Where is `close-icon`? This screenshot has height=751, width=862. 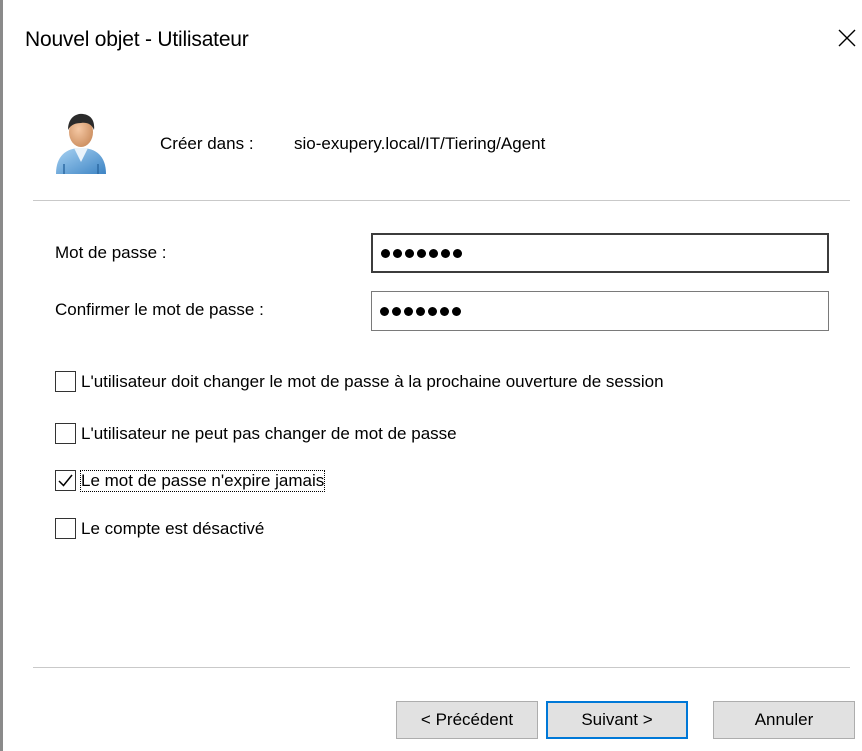 close-icon is located at coordinates (847, 38).